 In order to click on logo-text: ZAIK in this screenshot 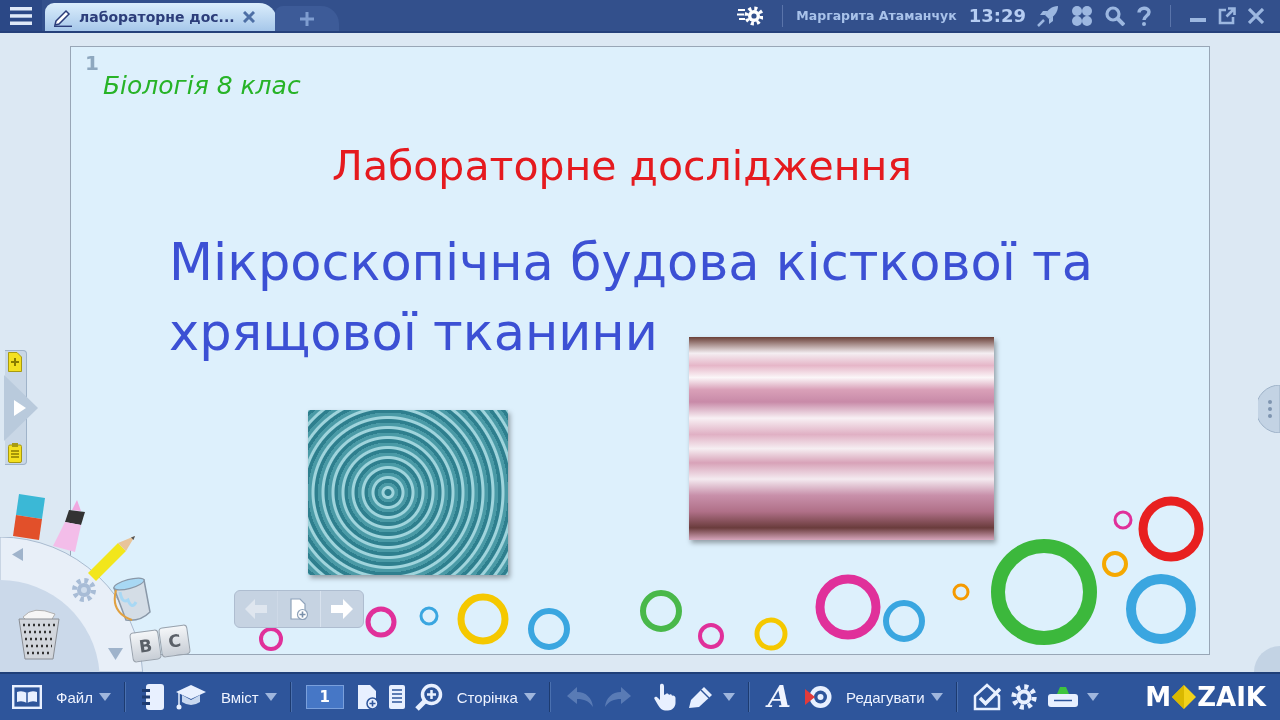, I will do `click(1231, 697)`.